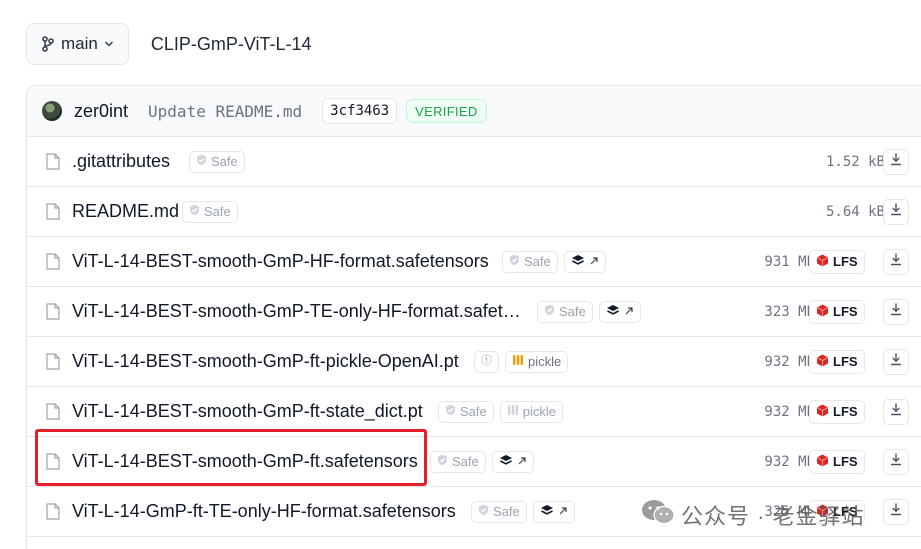  Describe the element at coordinates (231, 457) in the screenshot. I see `highlight-box` at that location.